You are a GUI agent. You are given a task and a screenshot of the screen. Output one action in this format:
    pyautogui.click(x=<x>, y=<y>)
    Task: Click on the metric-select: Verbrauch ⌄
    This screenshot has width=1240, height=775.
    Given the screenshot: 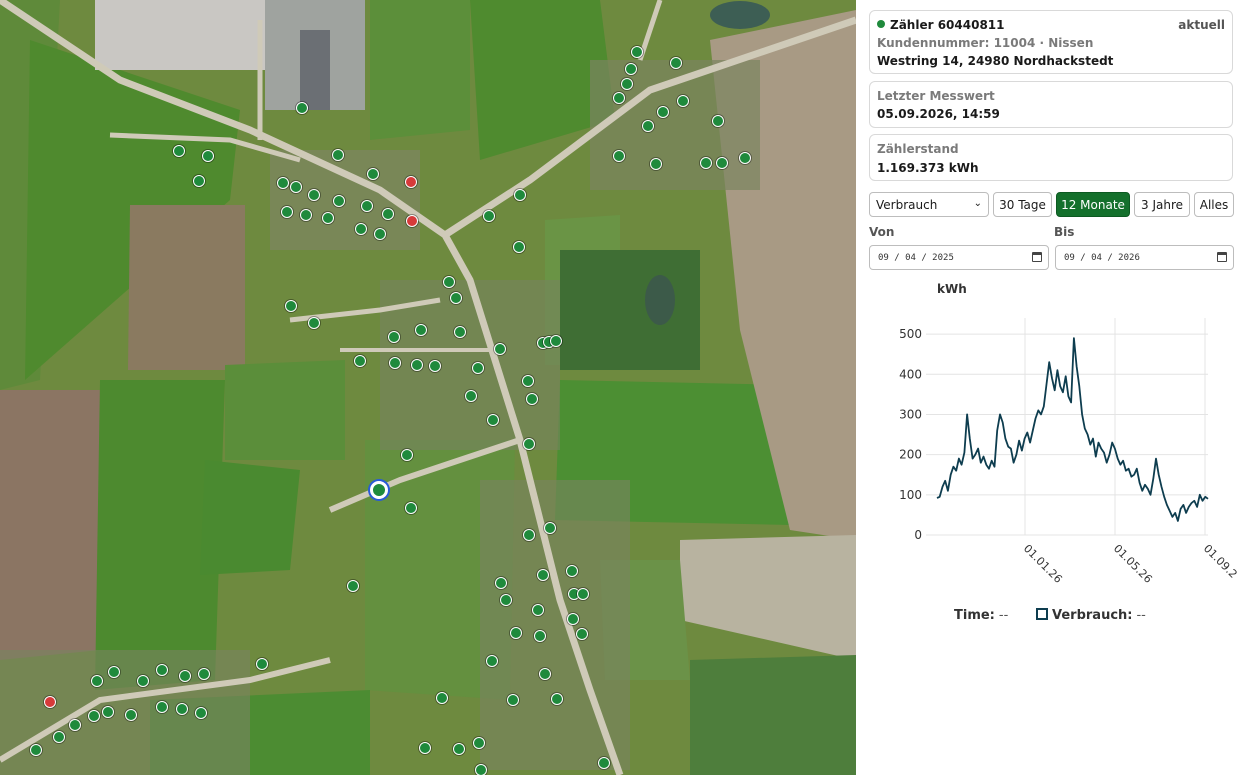 What is the action you would take?
    pyautogui.click(x=929, y=204)
    